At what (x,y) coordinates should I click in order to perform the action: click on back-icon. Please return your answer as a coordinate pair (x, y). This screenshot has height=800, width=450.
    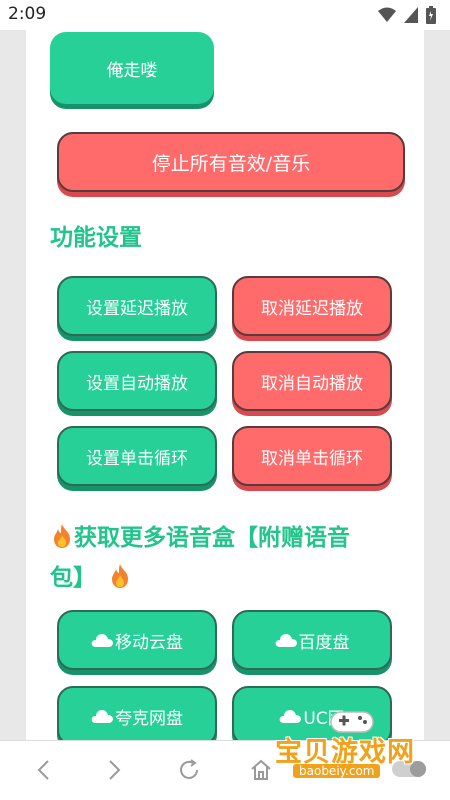
    Looking at the image, I should click on (43, 770).